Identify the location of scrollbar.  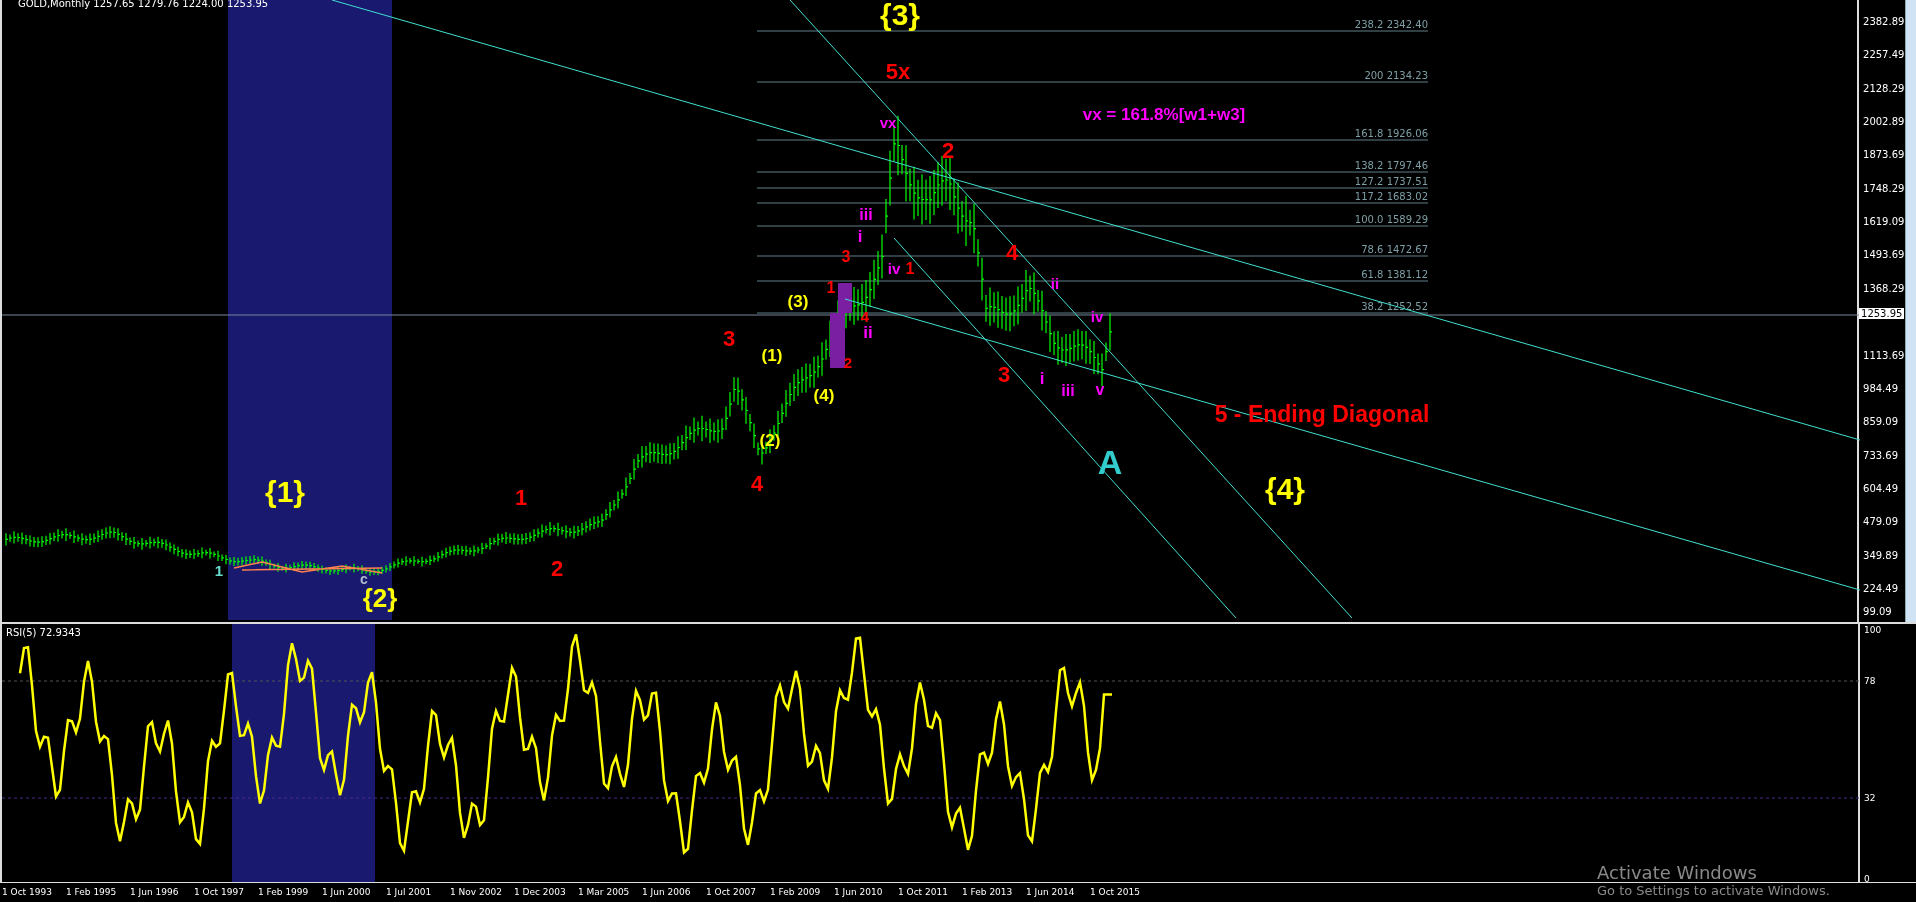
(1910, 311).